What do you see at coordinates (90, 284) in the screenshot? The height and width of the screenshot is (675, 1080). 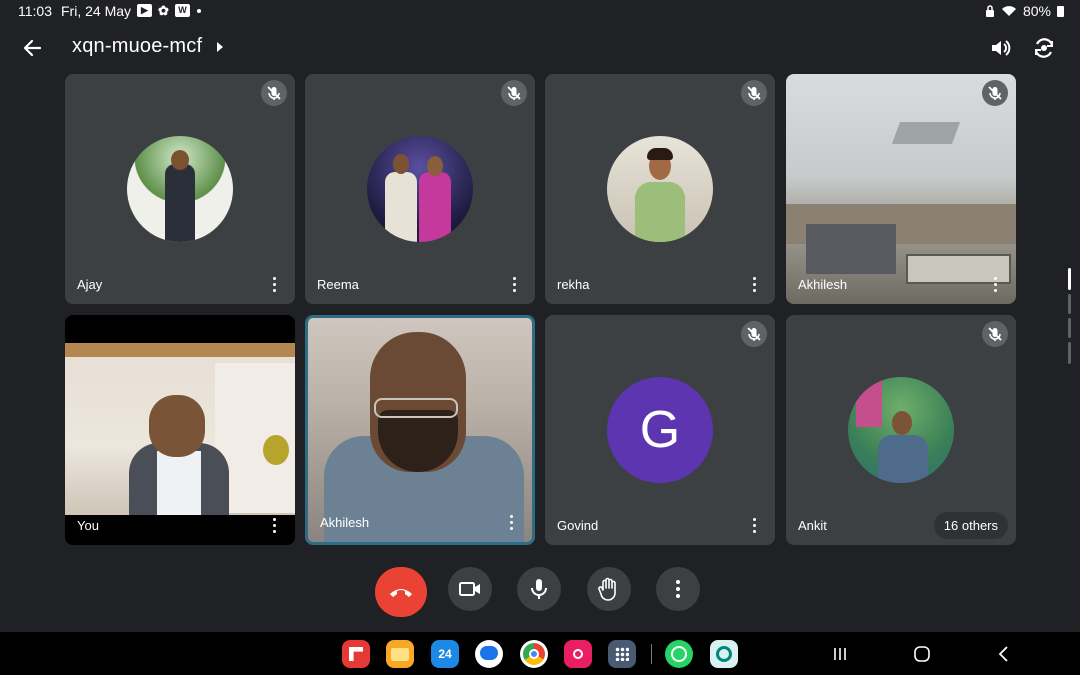 I see `participant-name: Ajay` at bounding box center [90, 284].